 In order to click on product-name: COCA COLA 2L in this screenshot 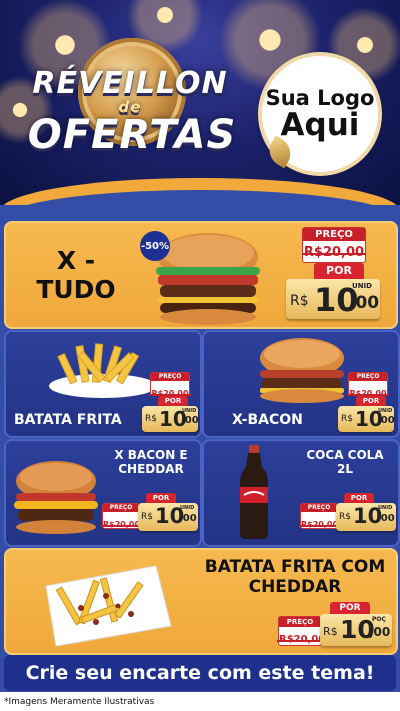, I will do `click(345, 462)`.